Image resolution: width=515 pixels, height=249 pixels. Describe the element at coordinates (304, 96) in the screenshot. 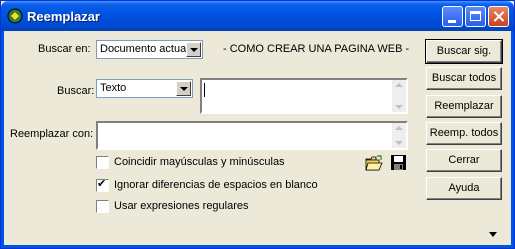

I see `search-input` at that location.